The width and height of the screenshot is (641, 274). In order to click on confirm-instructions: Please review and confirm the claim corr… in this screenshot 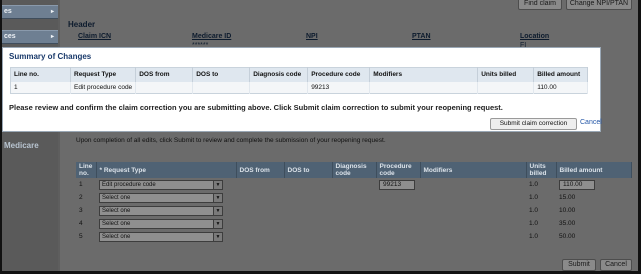, I will do `click(256, 107)`.